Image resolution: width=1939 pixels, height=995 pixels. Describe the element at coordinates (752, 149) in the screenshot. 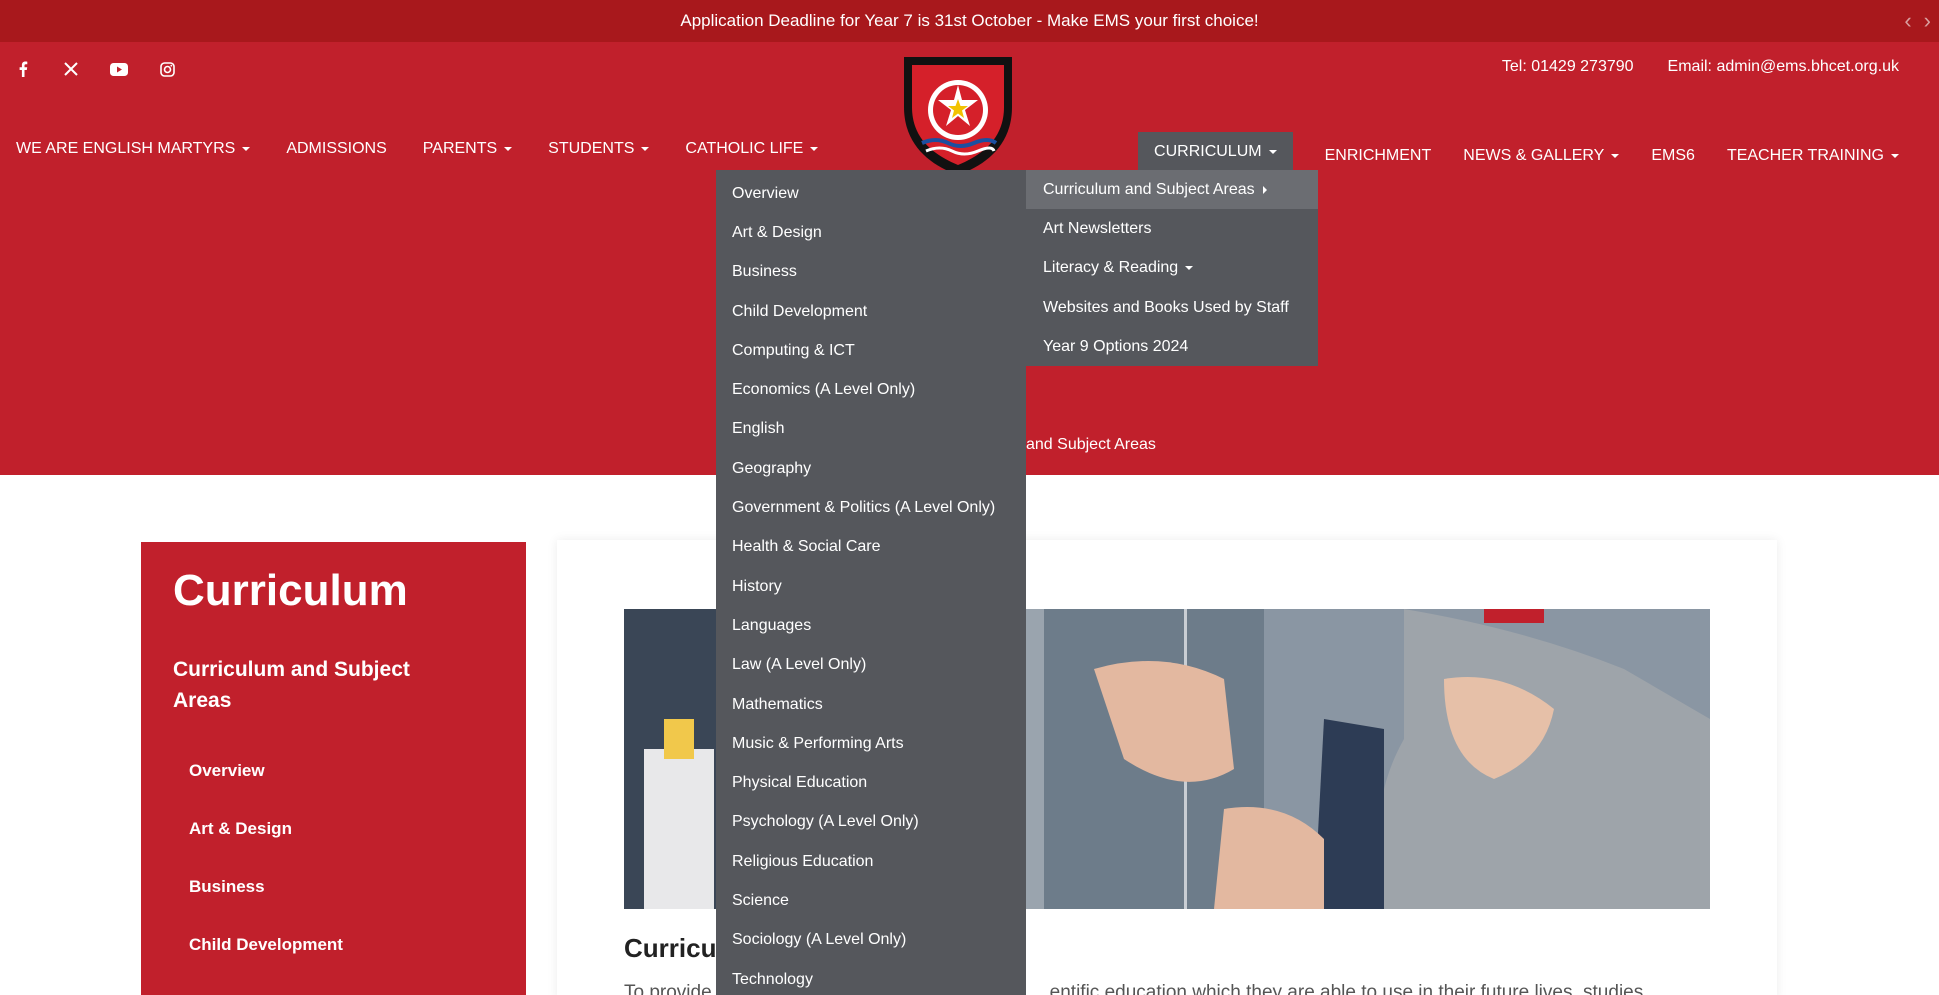

I see `nav-catholic-life: CATHOLIC LIFE` at that location.